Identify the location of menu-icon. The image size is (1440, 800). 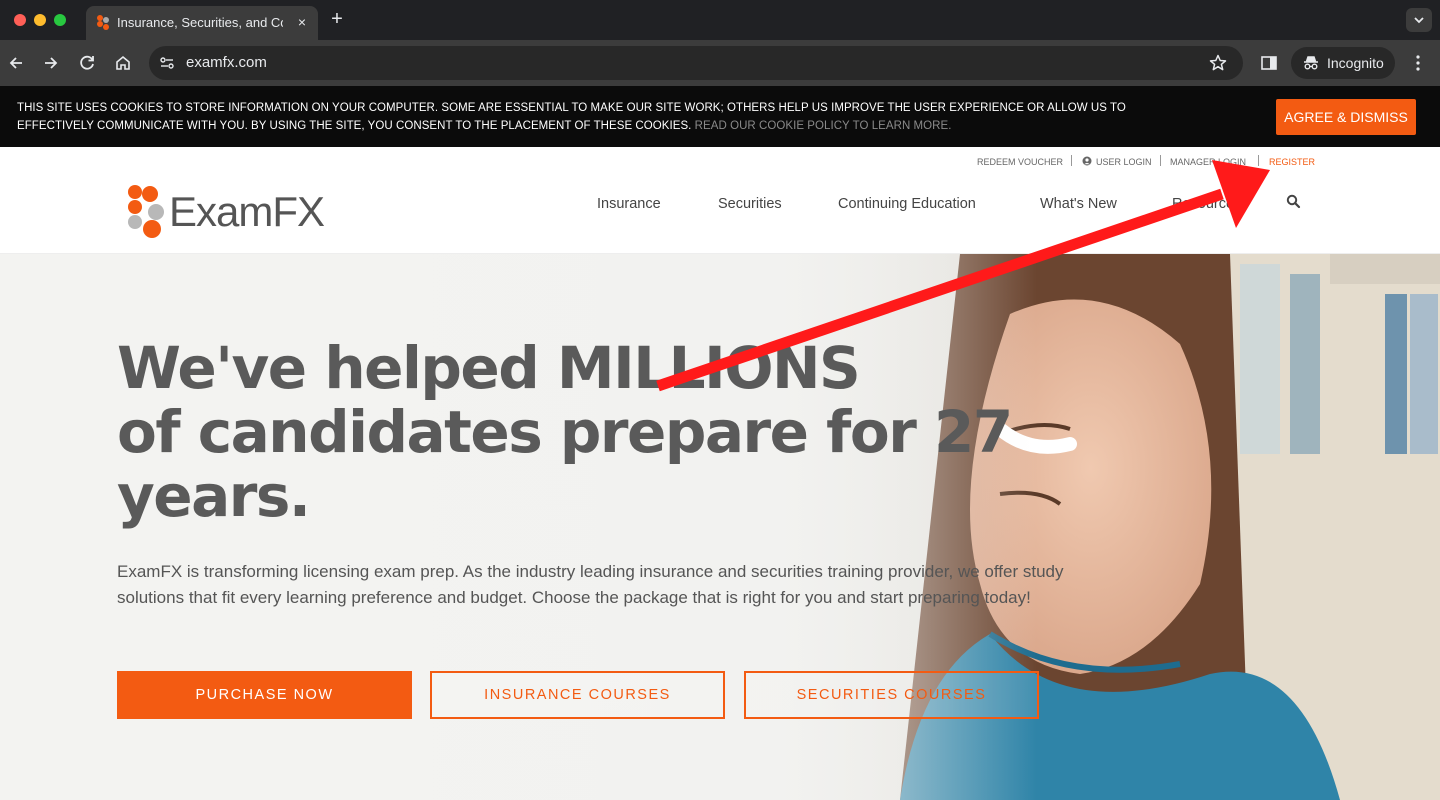
(1418, 63).